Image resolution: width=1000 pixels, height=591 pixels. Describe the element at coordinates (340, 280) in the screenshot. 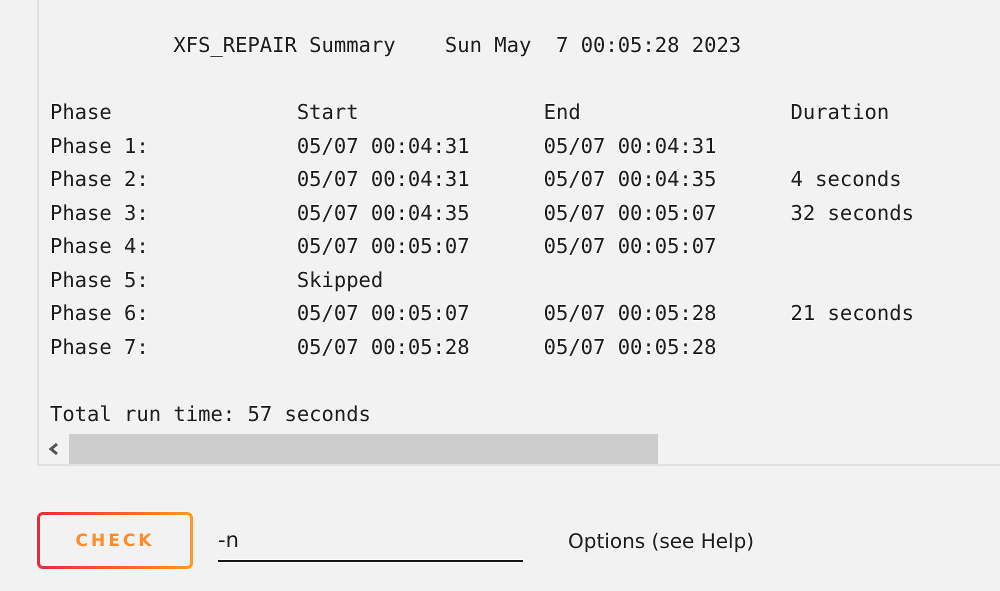

I see `table-cell-text: Skipped` at that location.